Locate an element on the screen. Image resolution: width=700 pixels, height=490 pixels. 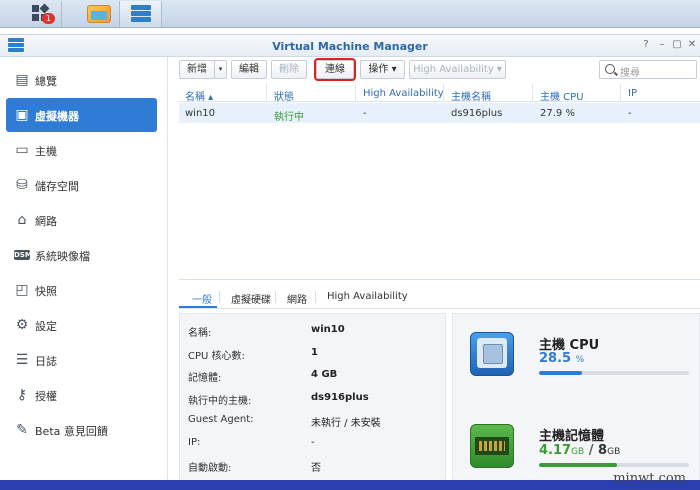
sidebar-item-image: DSM 系統映像檔 is located at coordinates (81, 255).